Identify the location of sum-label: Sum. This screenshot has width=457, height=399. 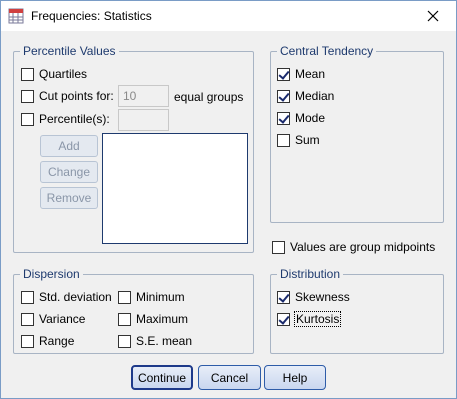
(307, 140).